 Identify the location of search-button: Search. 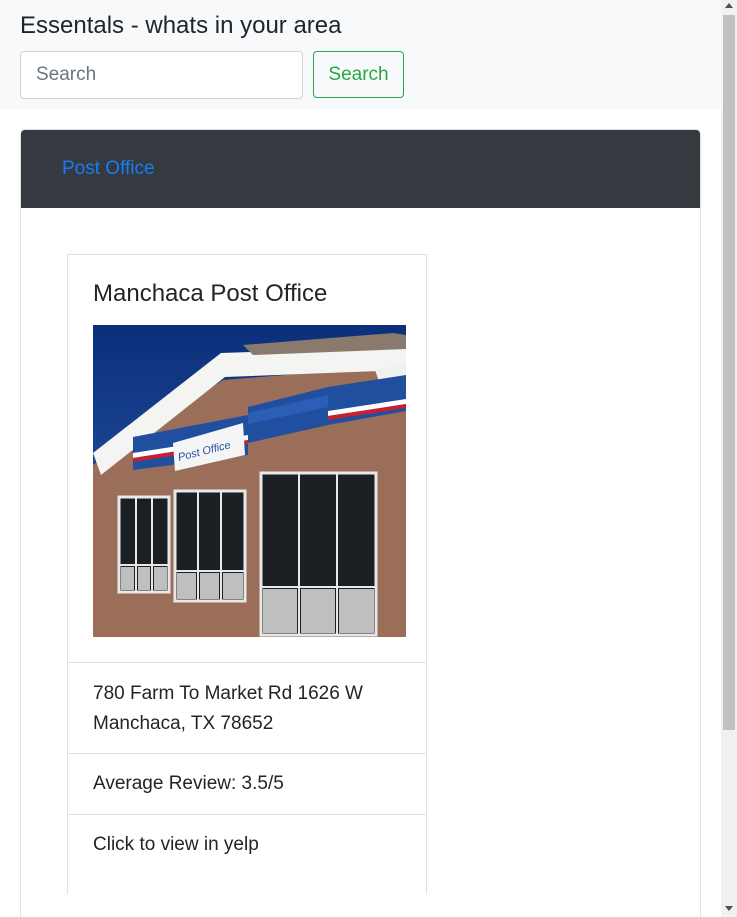
(358, 74).